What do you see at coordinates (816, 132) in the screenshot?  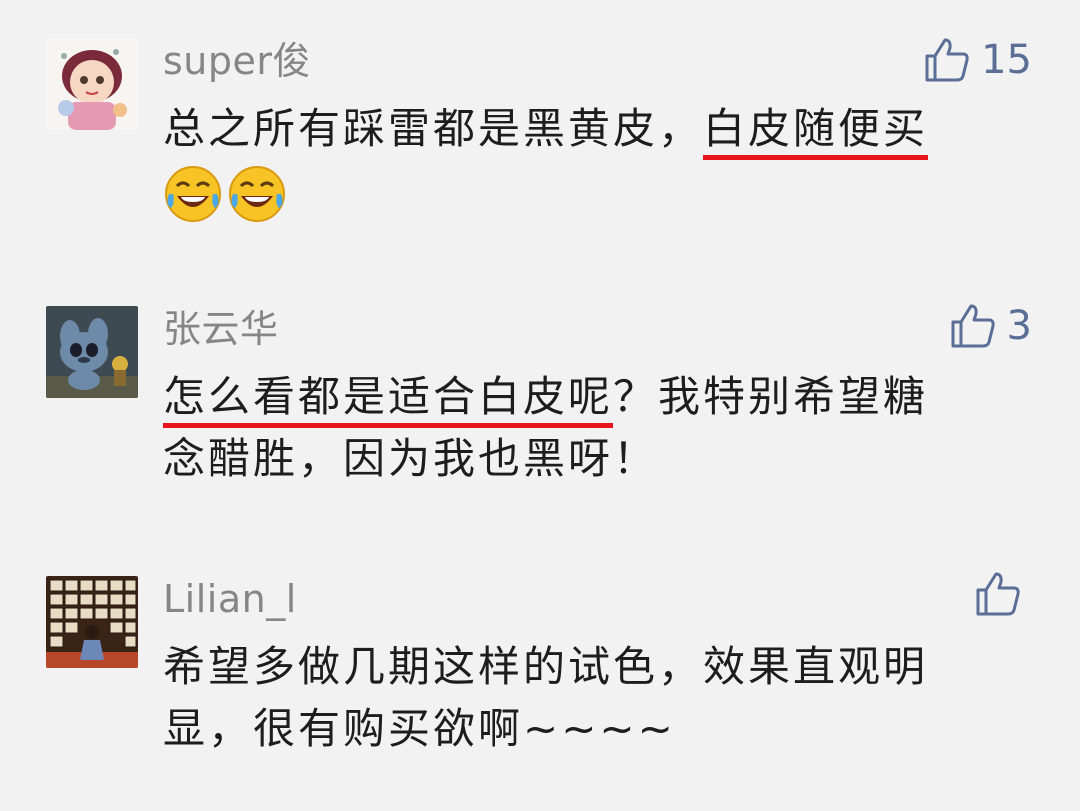 I see `highlighted-phrase: 白皮随便买` at bounding box center [816, 132].